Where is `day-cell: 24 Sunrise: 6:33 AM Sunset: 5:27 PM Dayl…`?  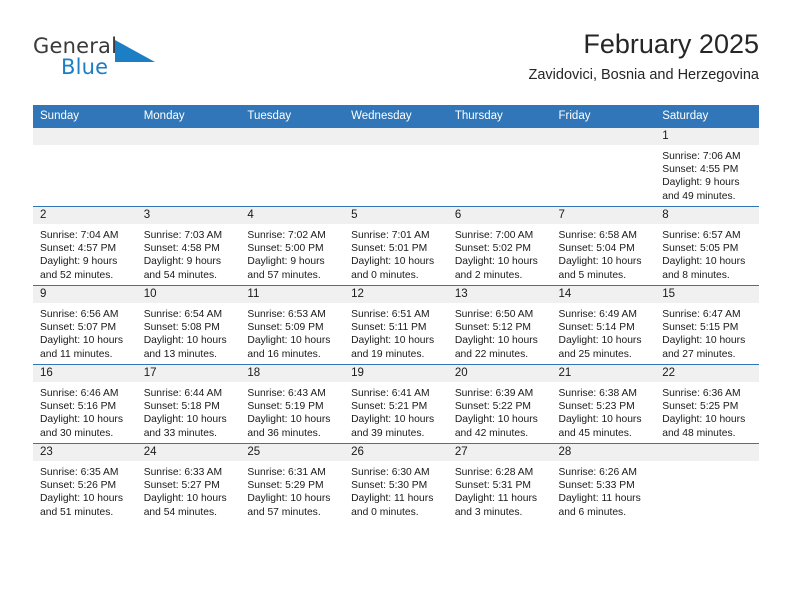
day-cell: 24 Sunrise: 6:33 AM Sunset: 5:27 PM Dayl… is located at coordinates (188, 482).